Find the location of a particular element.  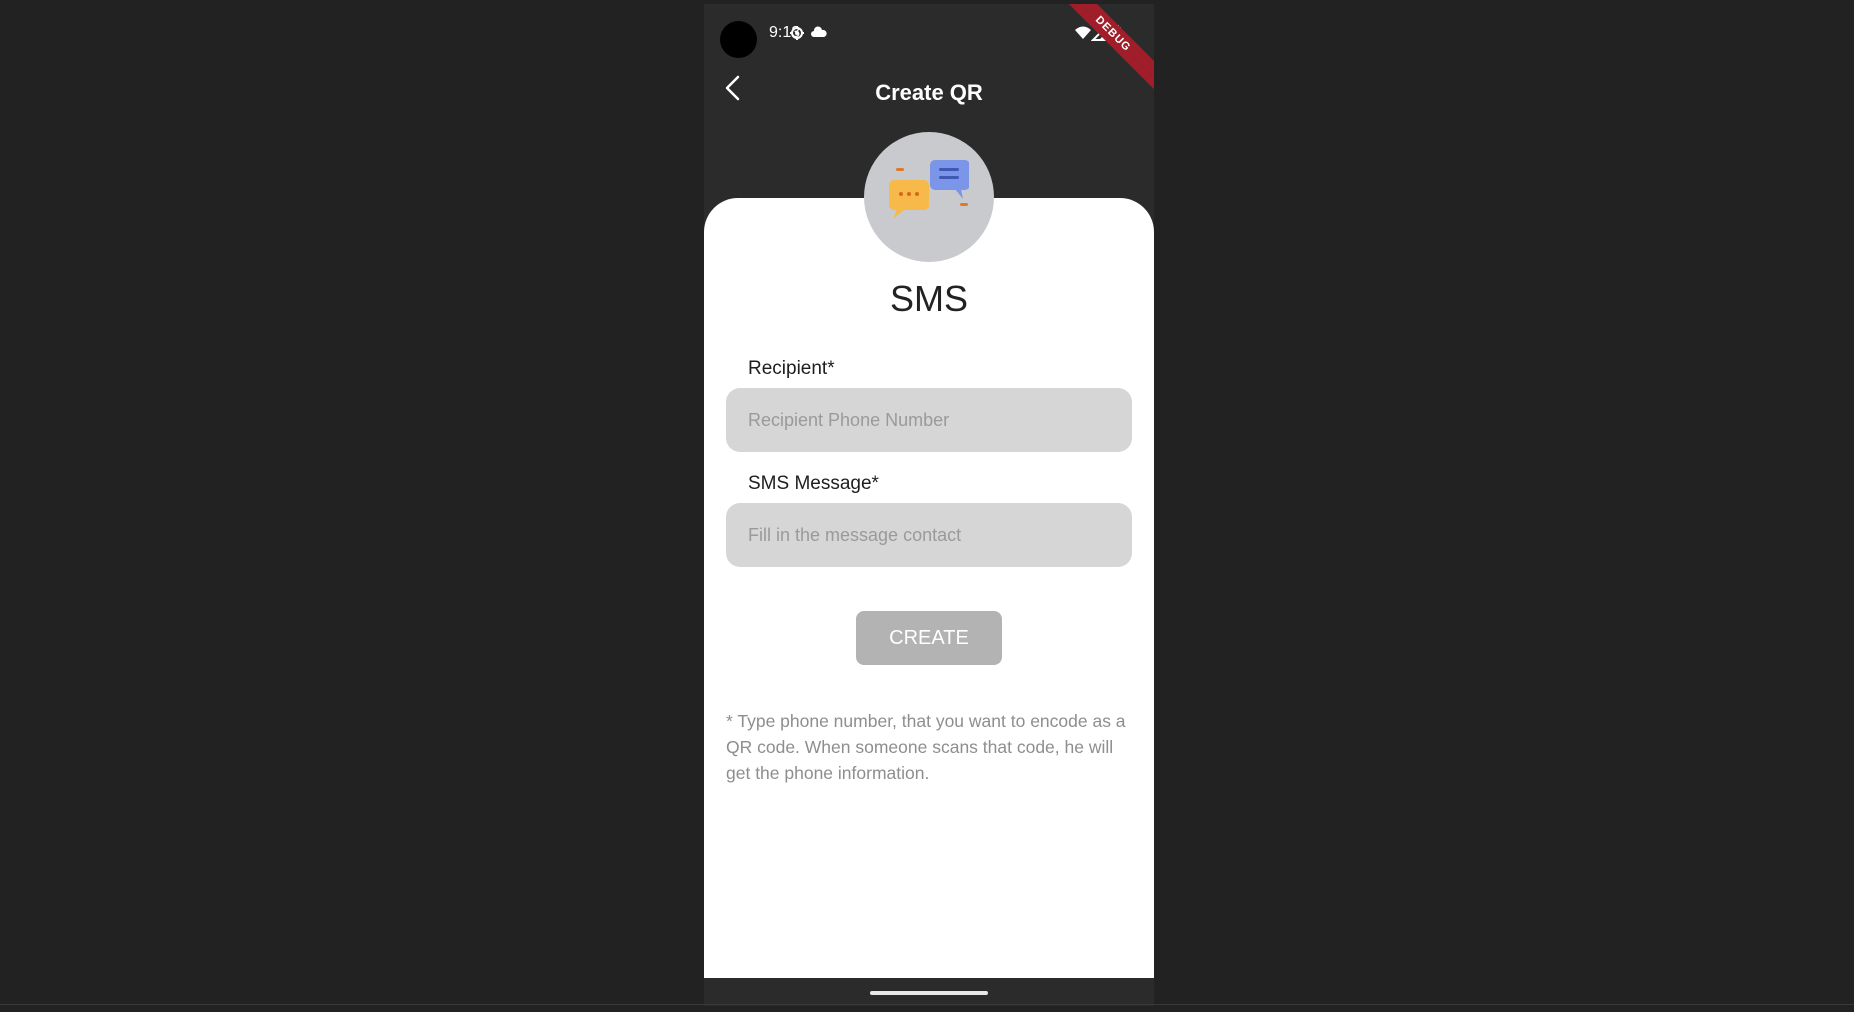

wifi-icon is located at coordinates (1083, 32).